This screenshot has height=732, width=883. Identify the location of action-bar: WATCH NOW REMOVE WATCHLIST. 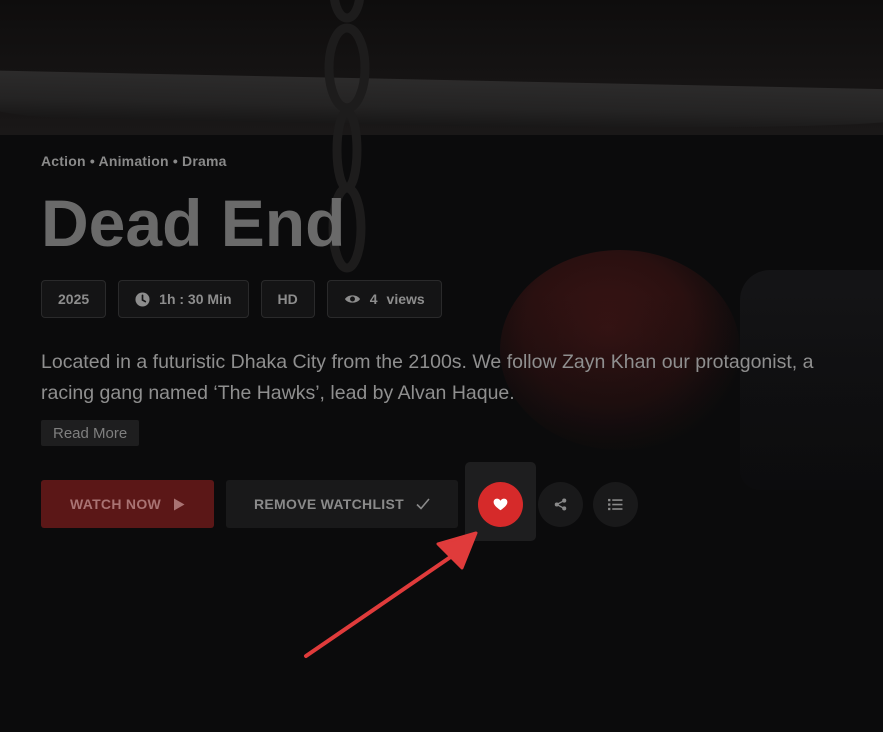
(441, 502).